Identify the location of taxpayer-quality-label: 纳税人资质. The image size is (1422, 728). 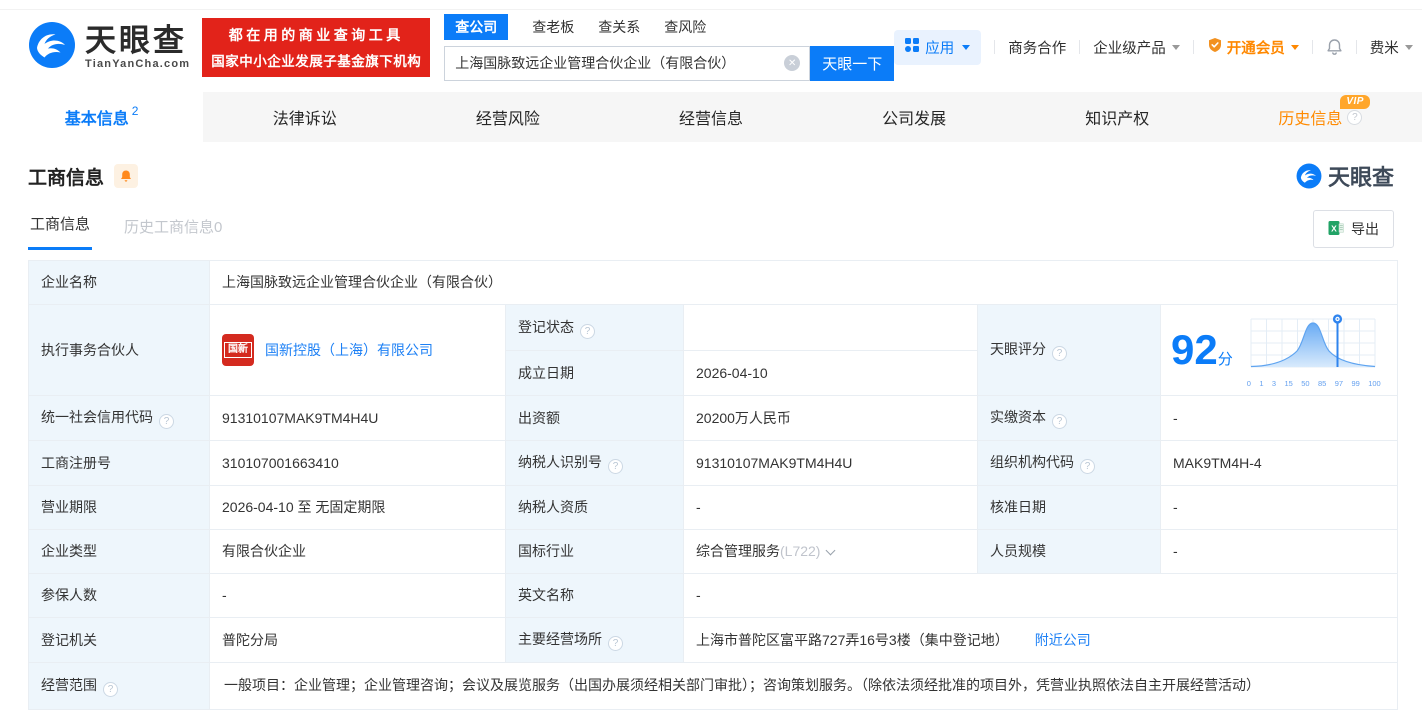
(594, 508).